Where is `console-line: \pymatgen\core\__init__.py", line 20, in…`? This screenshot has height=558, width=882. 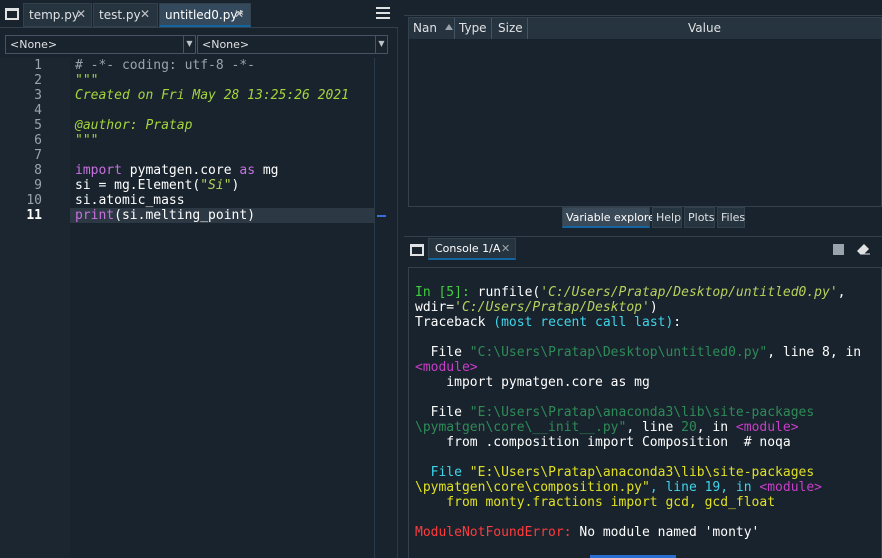 console-line: \pymatgen\core\__init__.py", line 20, in… is located at coordinates (607, 427).